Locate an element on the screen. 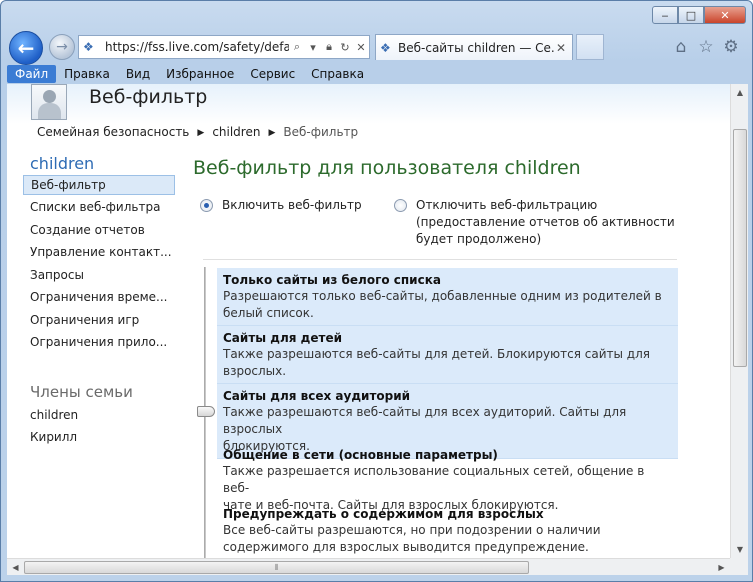  menu-tools: Сервис is located at coordinates (272, 74).